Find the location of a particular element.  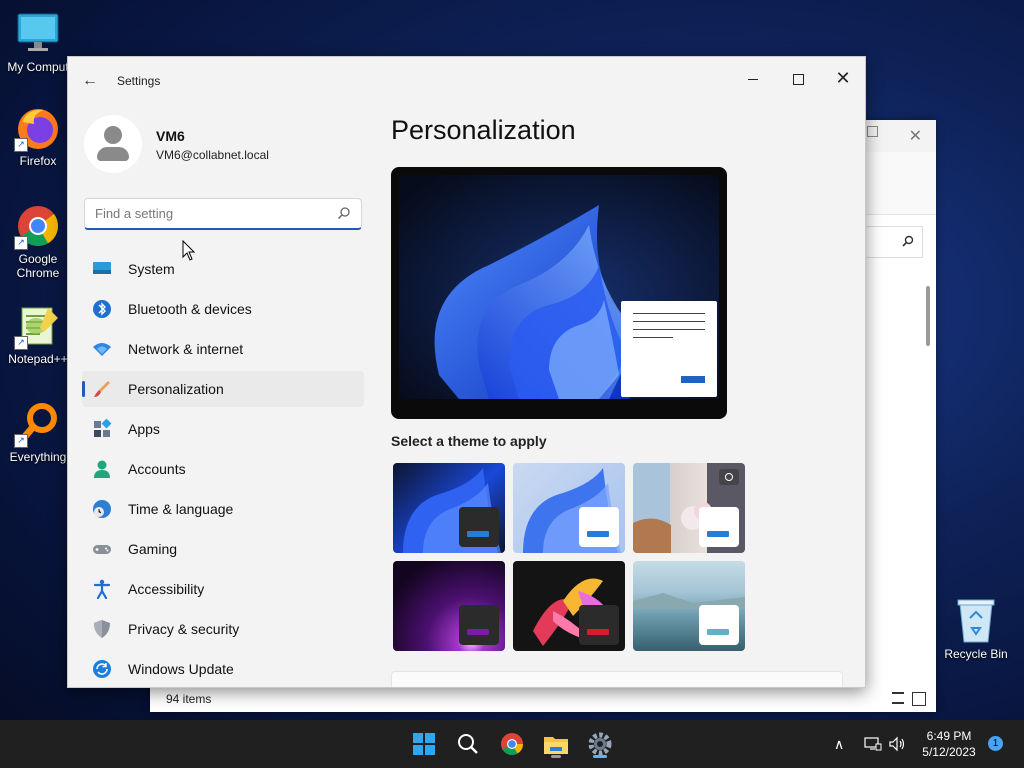

chrome-icon: ↗ is located at coordinates (38, 226).